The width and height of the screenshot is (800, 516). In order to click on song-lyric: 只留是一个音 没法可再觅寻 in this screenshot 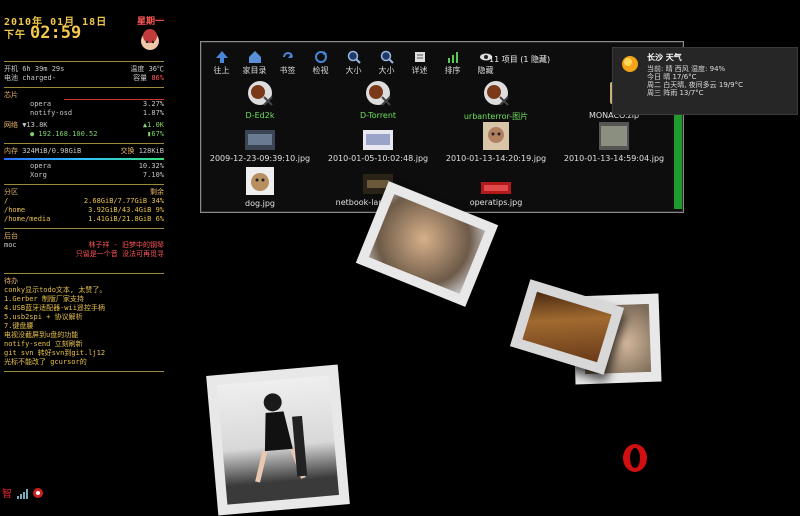, I will do `click(119, 254)`.